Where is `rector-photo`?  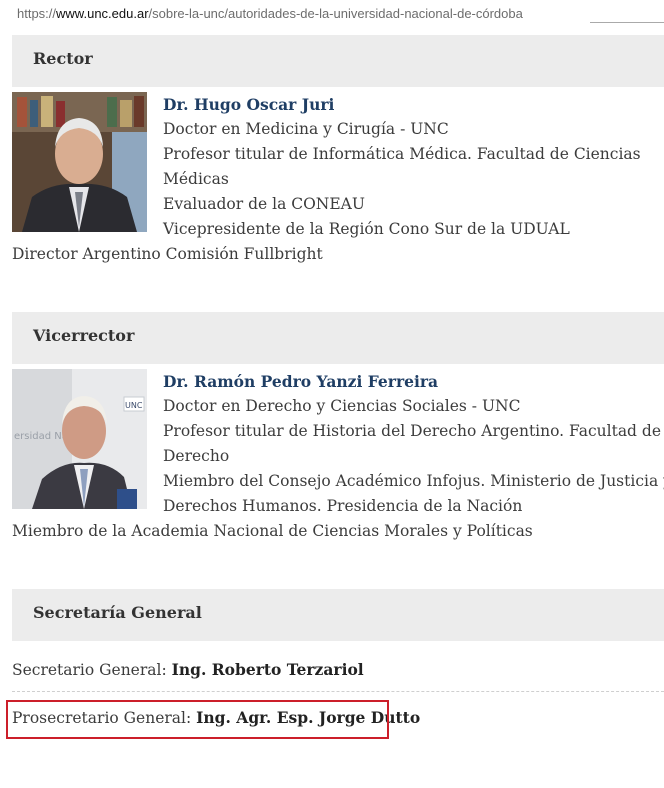 rector-photo is located at coordinates (79, 162).